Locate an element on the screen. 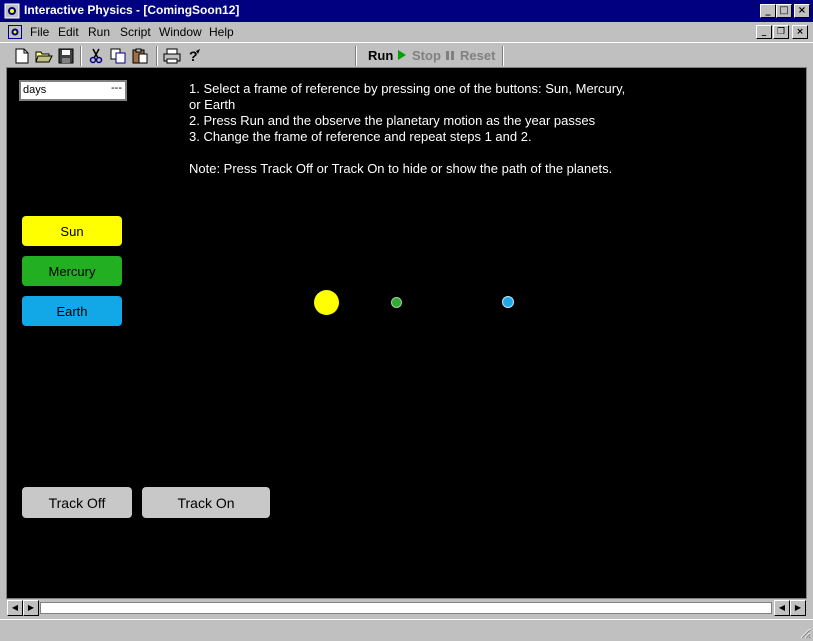 The height and width of the screenshot is (641, 813). run-button: Run is located at coordinates (387, 55).